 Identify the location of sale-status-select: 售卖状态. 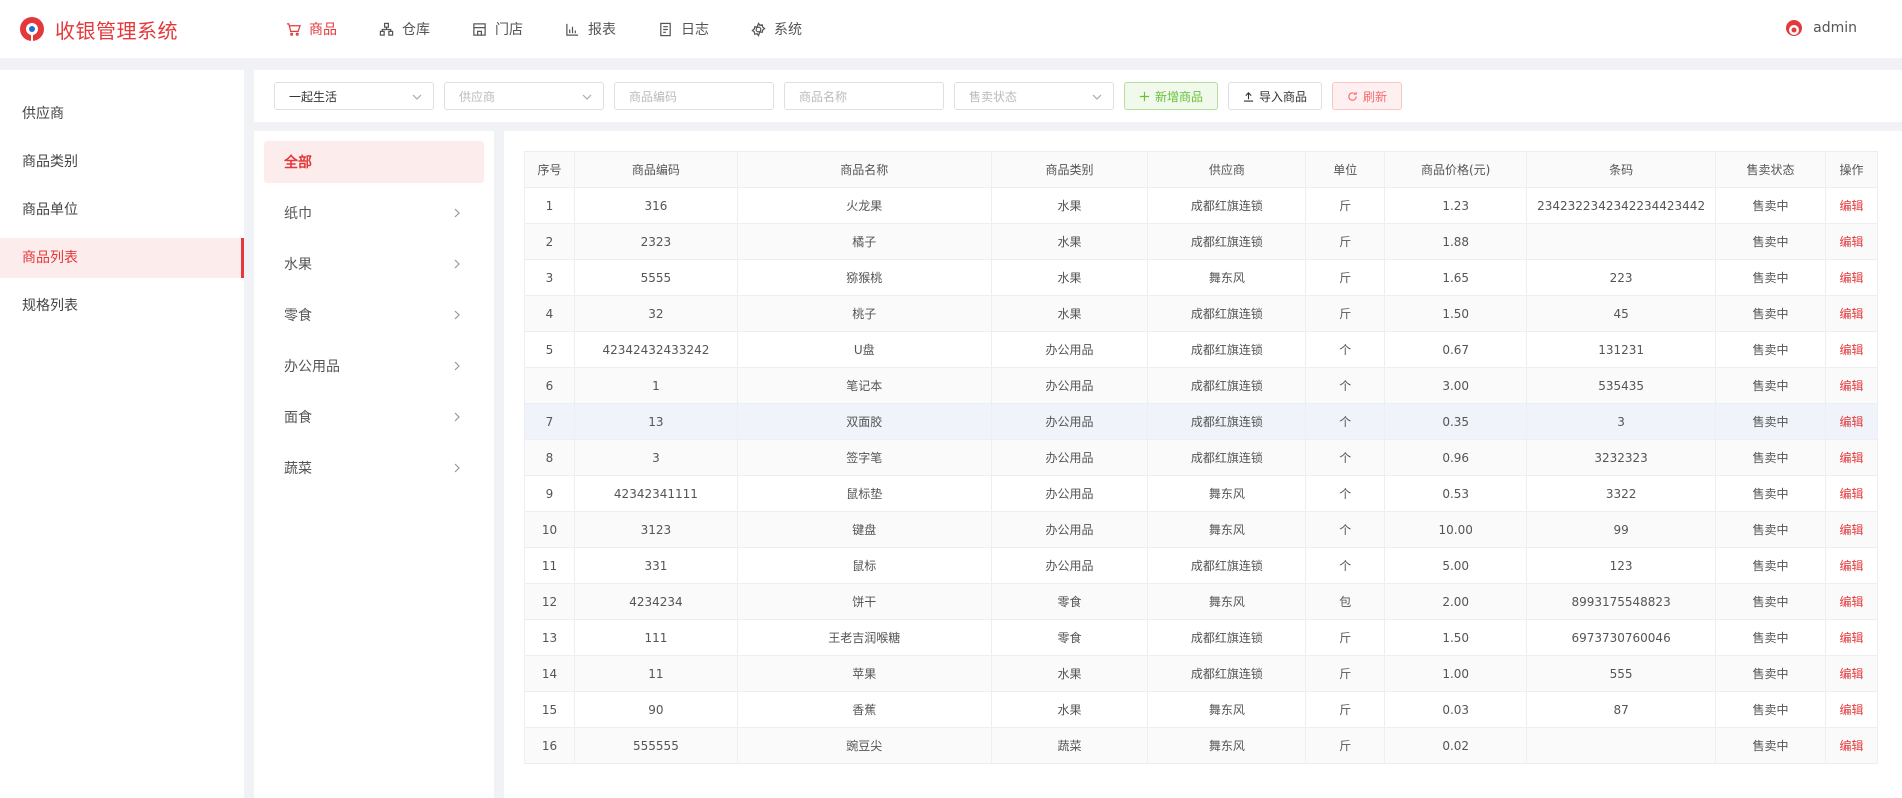
(1034, 96).